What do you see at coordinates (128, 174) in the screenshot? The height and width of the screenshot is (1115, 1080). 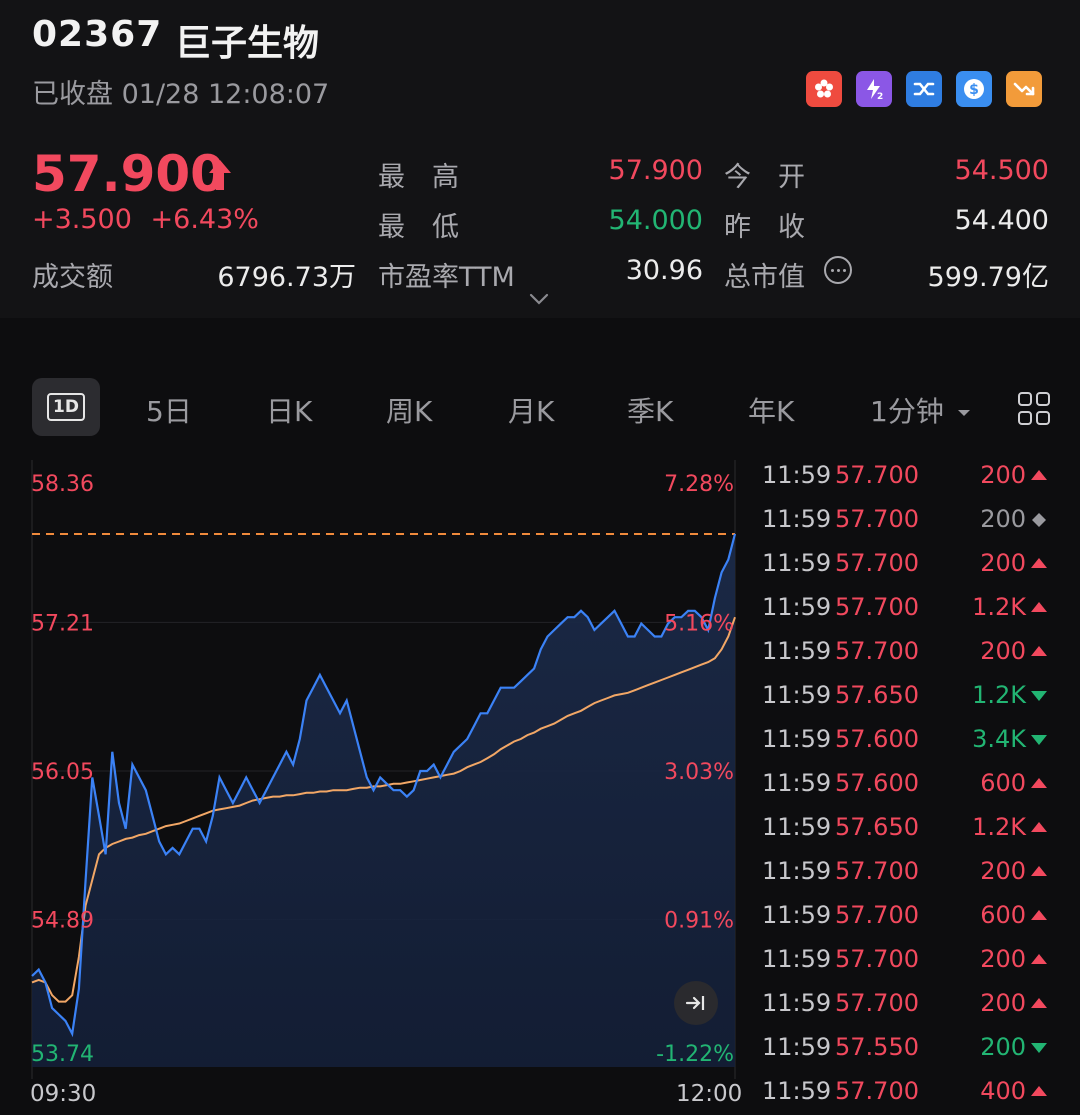 I see `last-price: 57.900` at bounding box center [128, 174].